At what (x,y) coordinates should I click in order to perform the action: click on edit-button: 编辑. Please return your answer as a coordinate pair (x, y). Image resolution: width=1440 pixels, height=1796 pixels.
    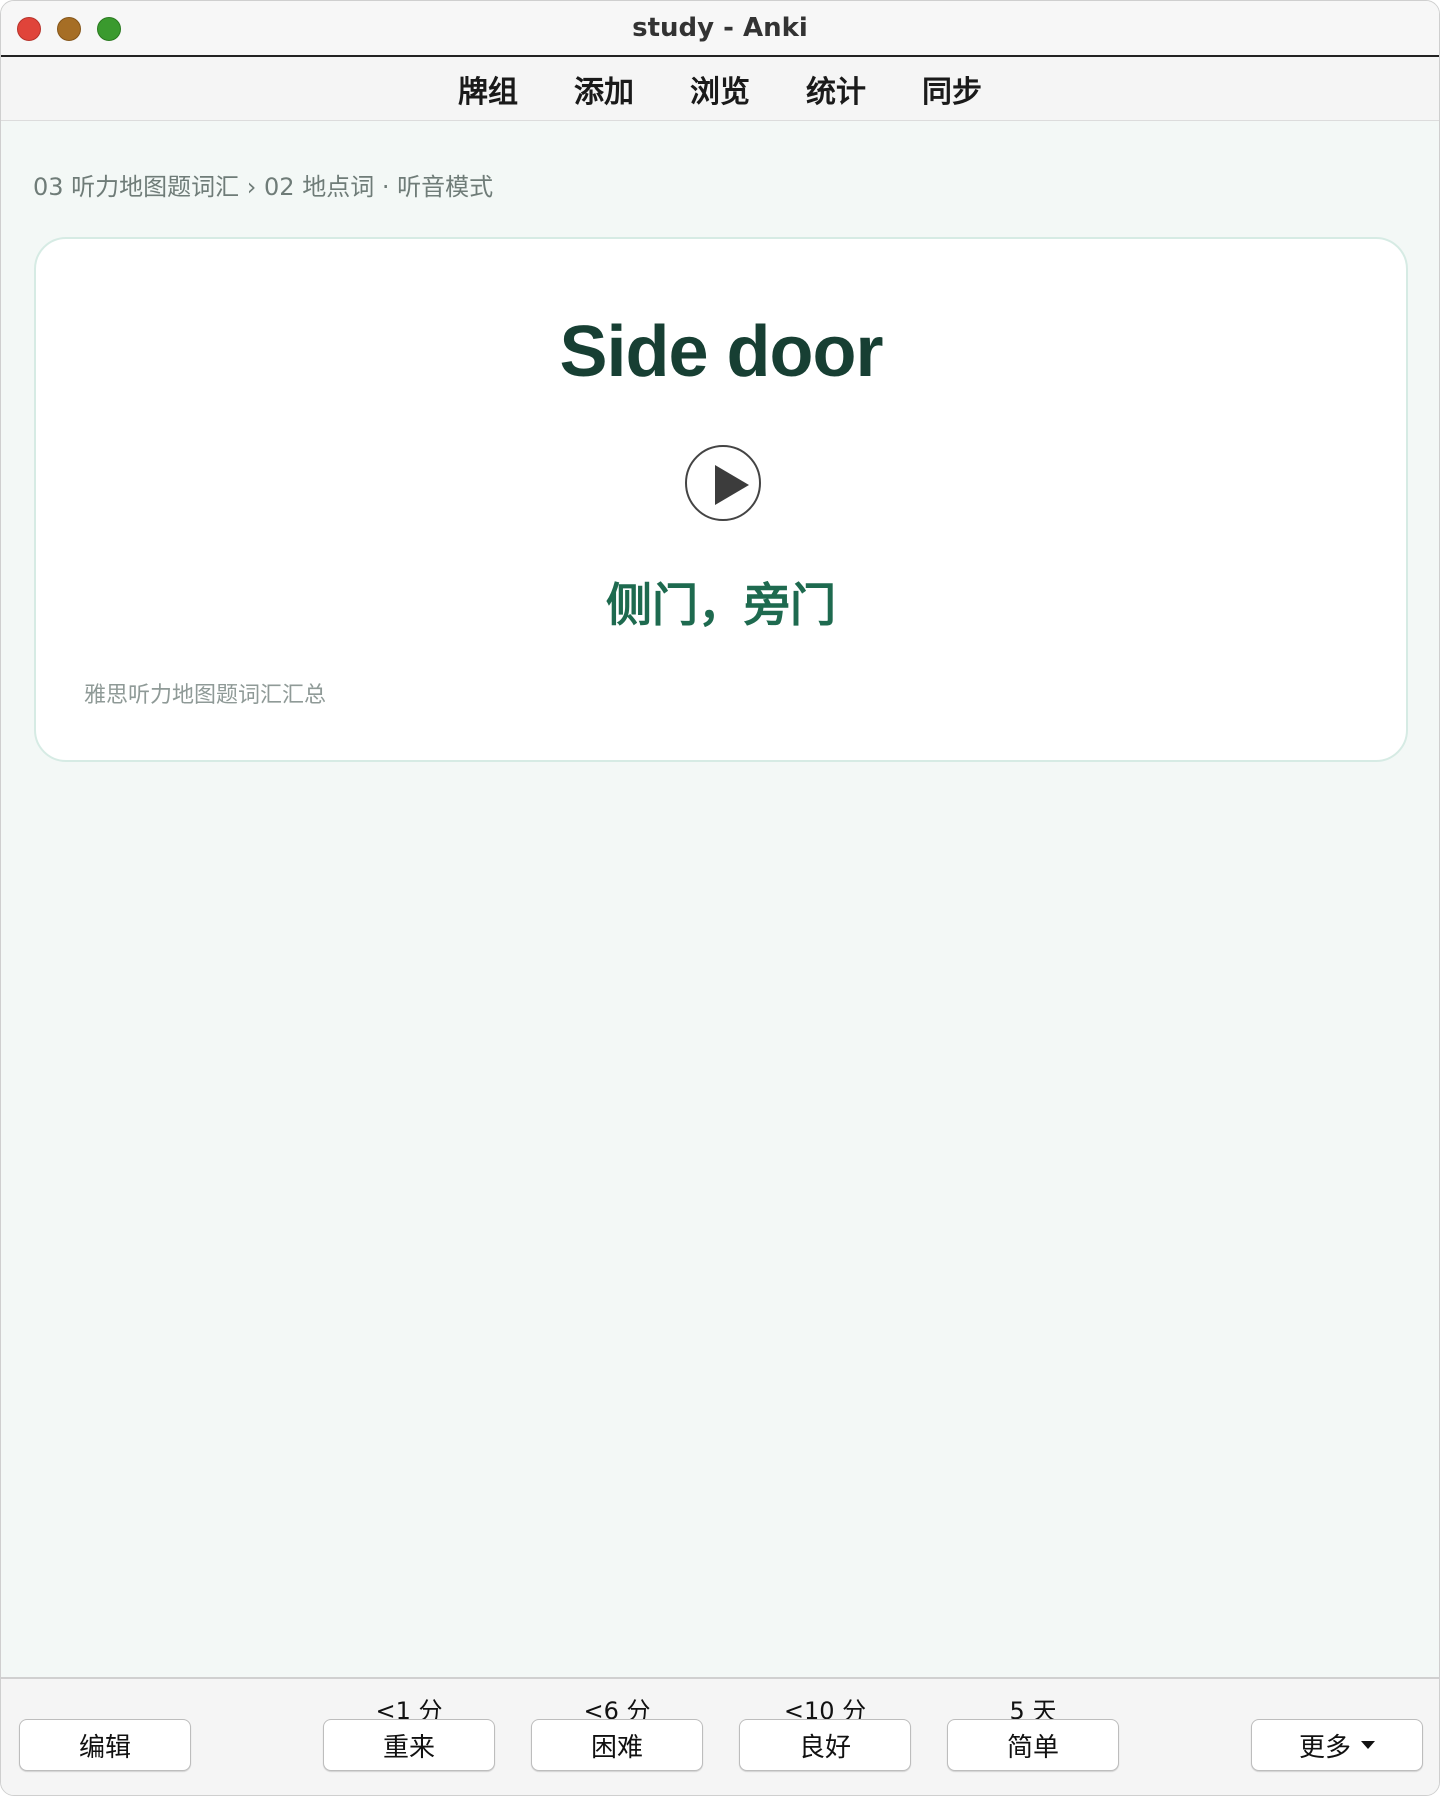
    Looking at the image, I should click on (105, 1745).